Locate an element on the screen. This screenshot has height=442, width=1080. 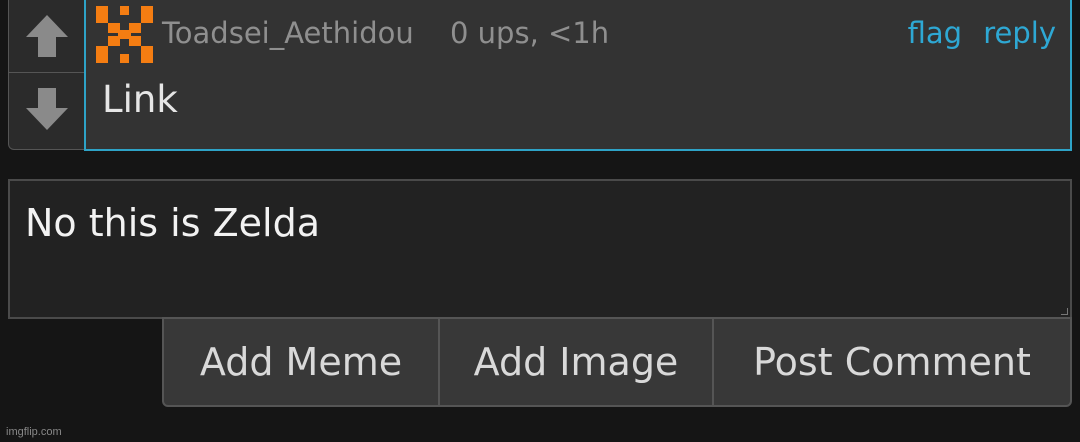
resize-grip-icon is located at coordinates (1064, 311).